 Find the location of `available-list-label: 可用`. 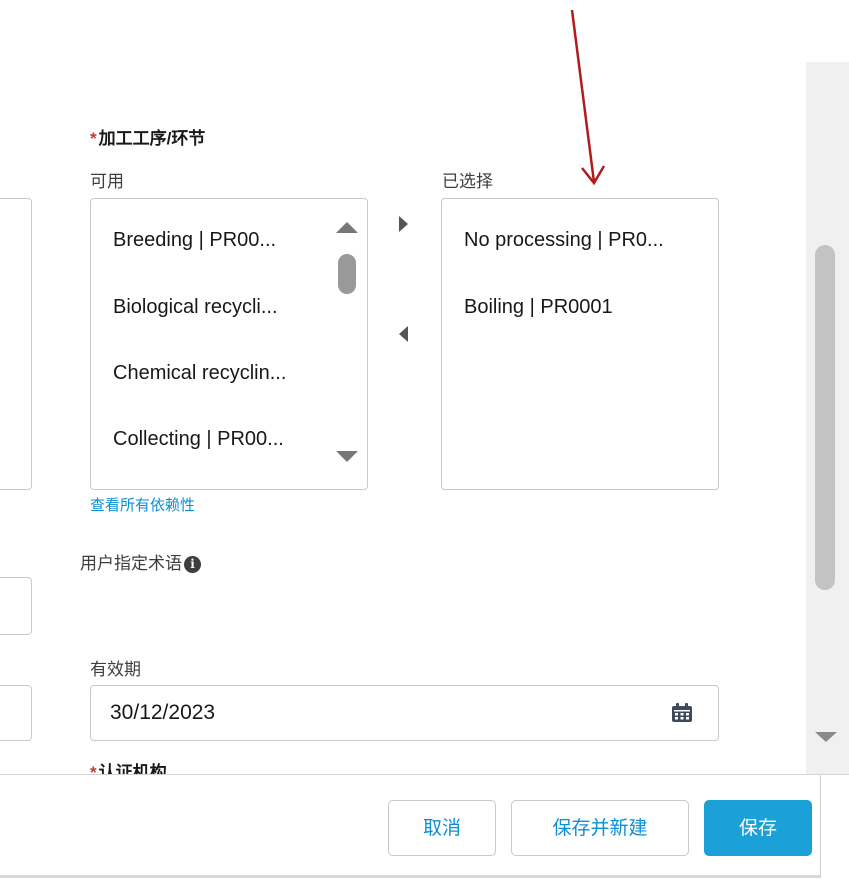

available-list-label: 可用 is located at coordinates (107, 181).